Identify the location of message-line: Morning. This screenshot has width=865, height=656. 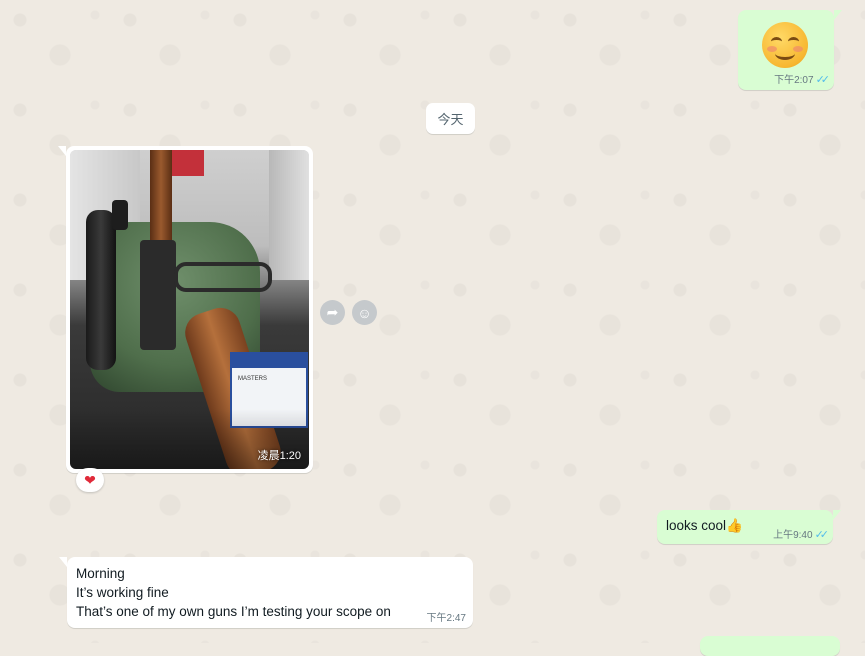
(100, 573).